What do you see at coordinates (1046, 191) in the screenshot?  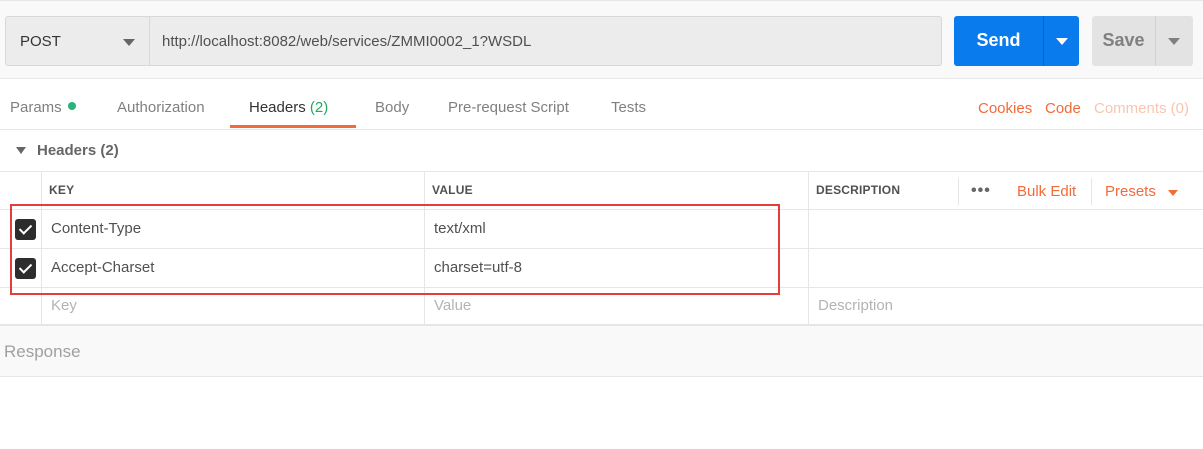 I see `bulk-edit-link: Bulk Edit` at bounding box center [1046, 191].